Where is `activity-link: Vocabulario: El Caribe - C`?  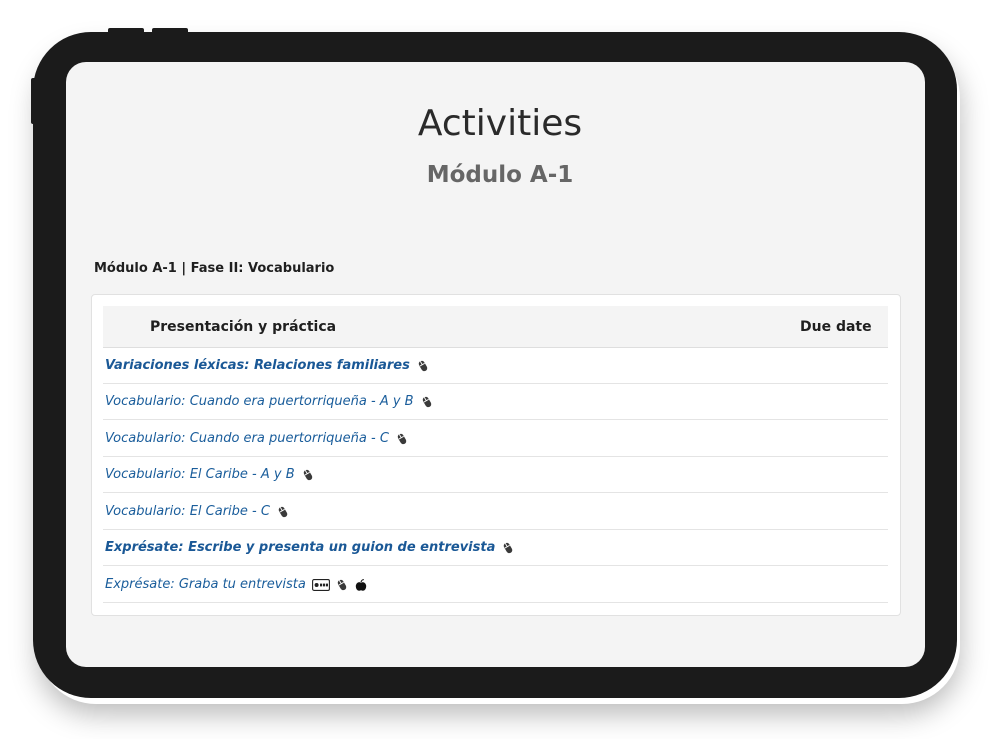 activity-link: Vocabulario: El Caribe - C is located at coordinates (187, 511).